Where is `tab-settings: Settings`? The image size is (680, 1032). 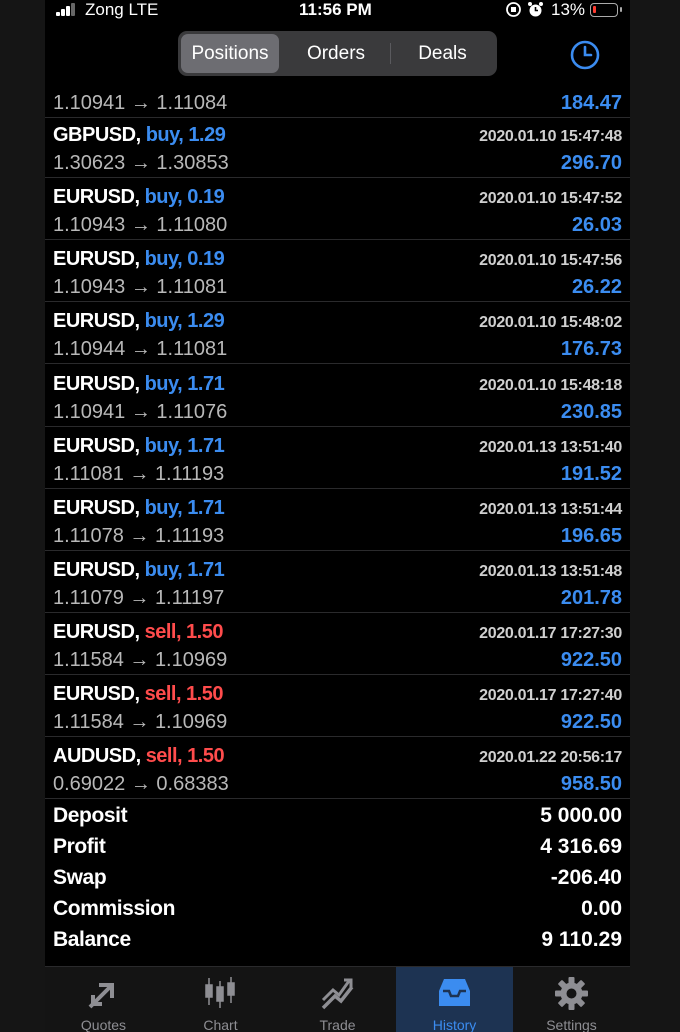 tab-settings: Settings is located at coordinates (571, 999).